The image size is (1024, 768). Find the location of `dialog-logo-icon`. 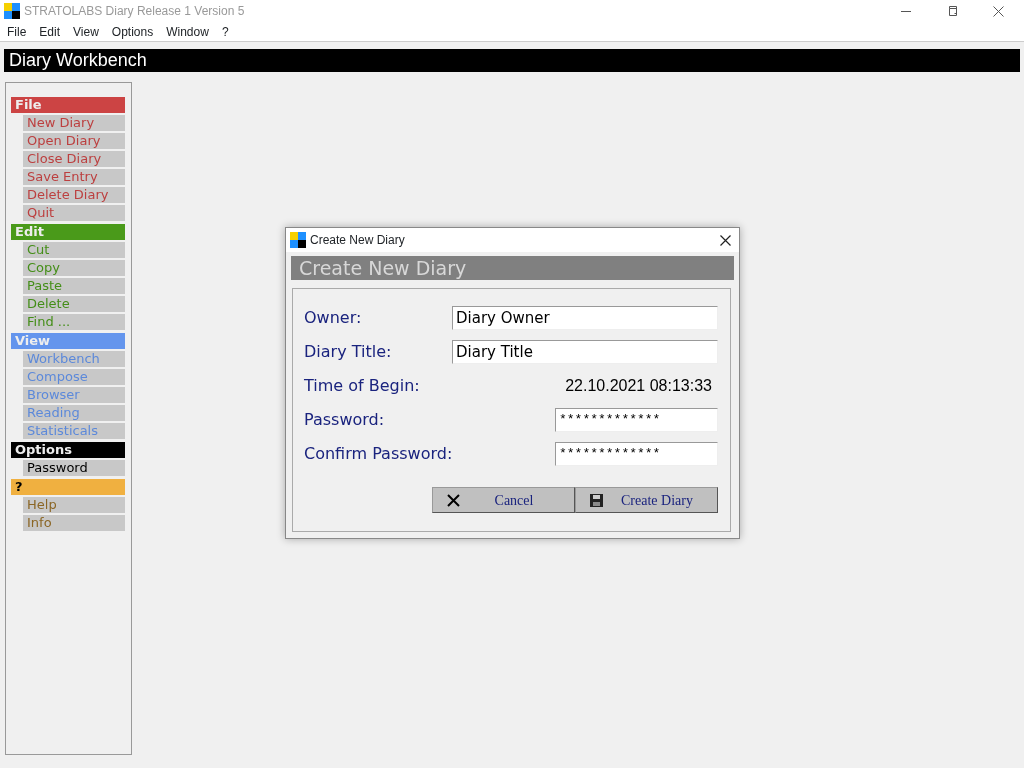

dialog-logo-icon is located at coordinates (298, 240).